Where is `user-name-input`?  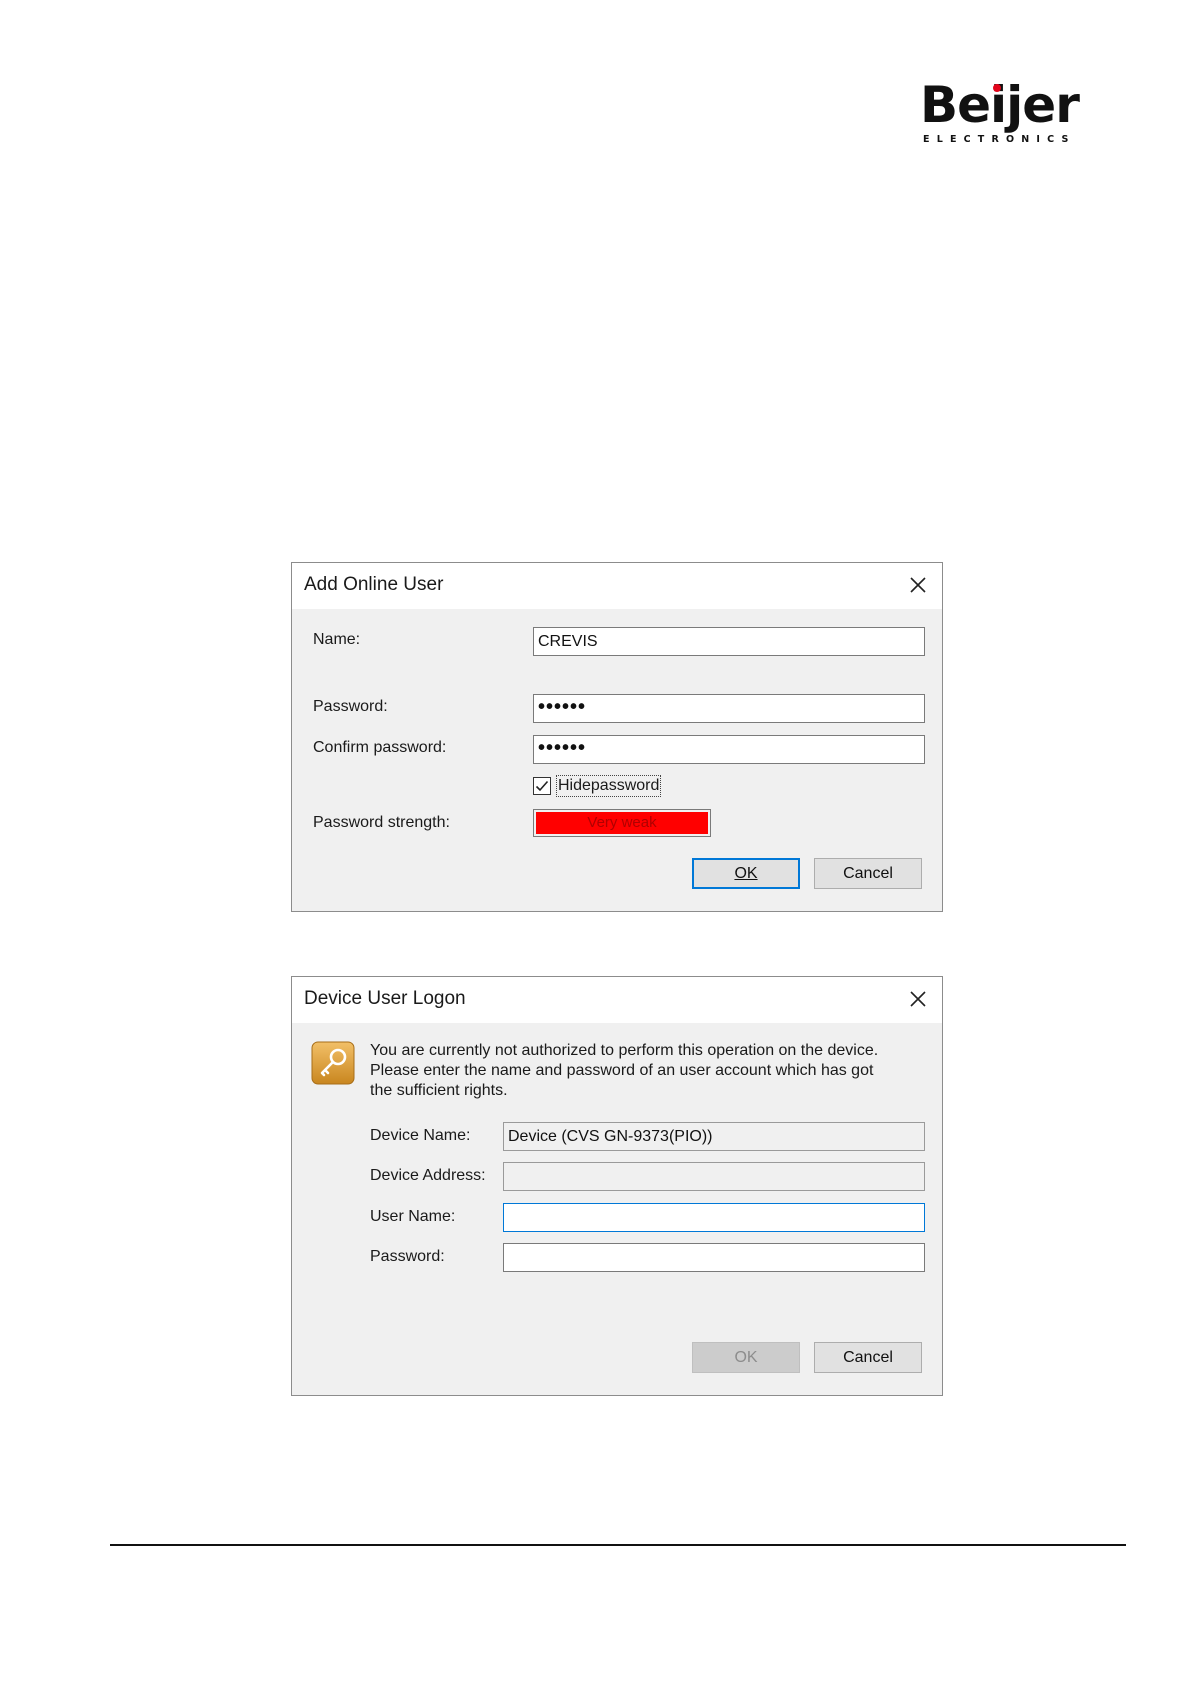
user-name-input is located at coordinates (714, 1217).